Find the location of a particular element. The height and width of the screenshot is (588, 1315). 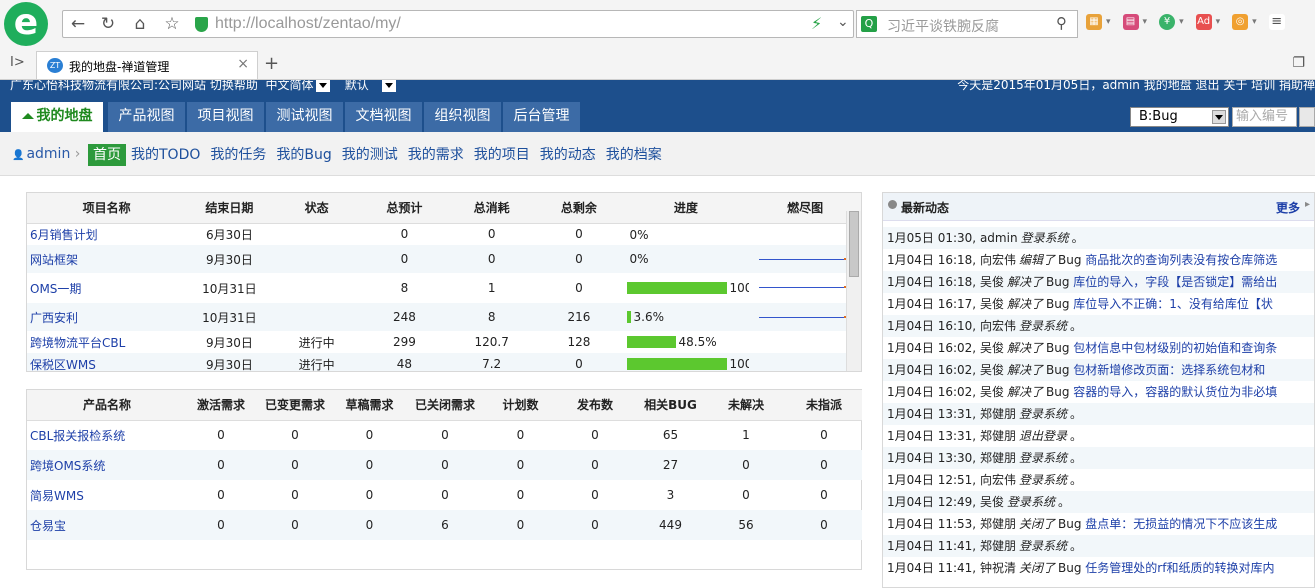

product-name-link: CBL报关报检系统 is located at coordinates (107, 435).